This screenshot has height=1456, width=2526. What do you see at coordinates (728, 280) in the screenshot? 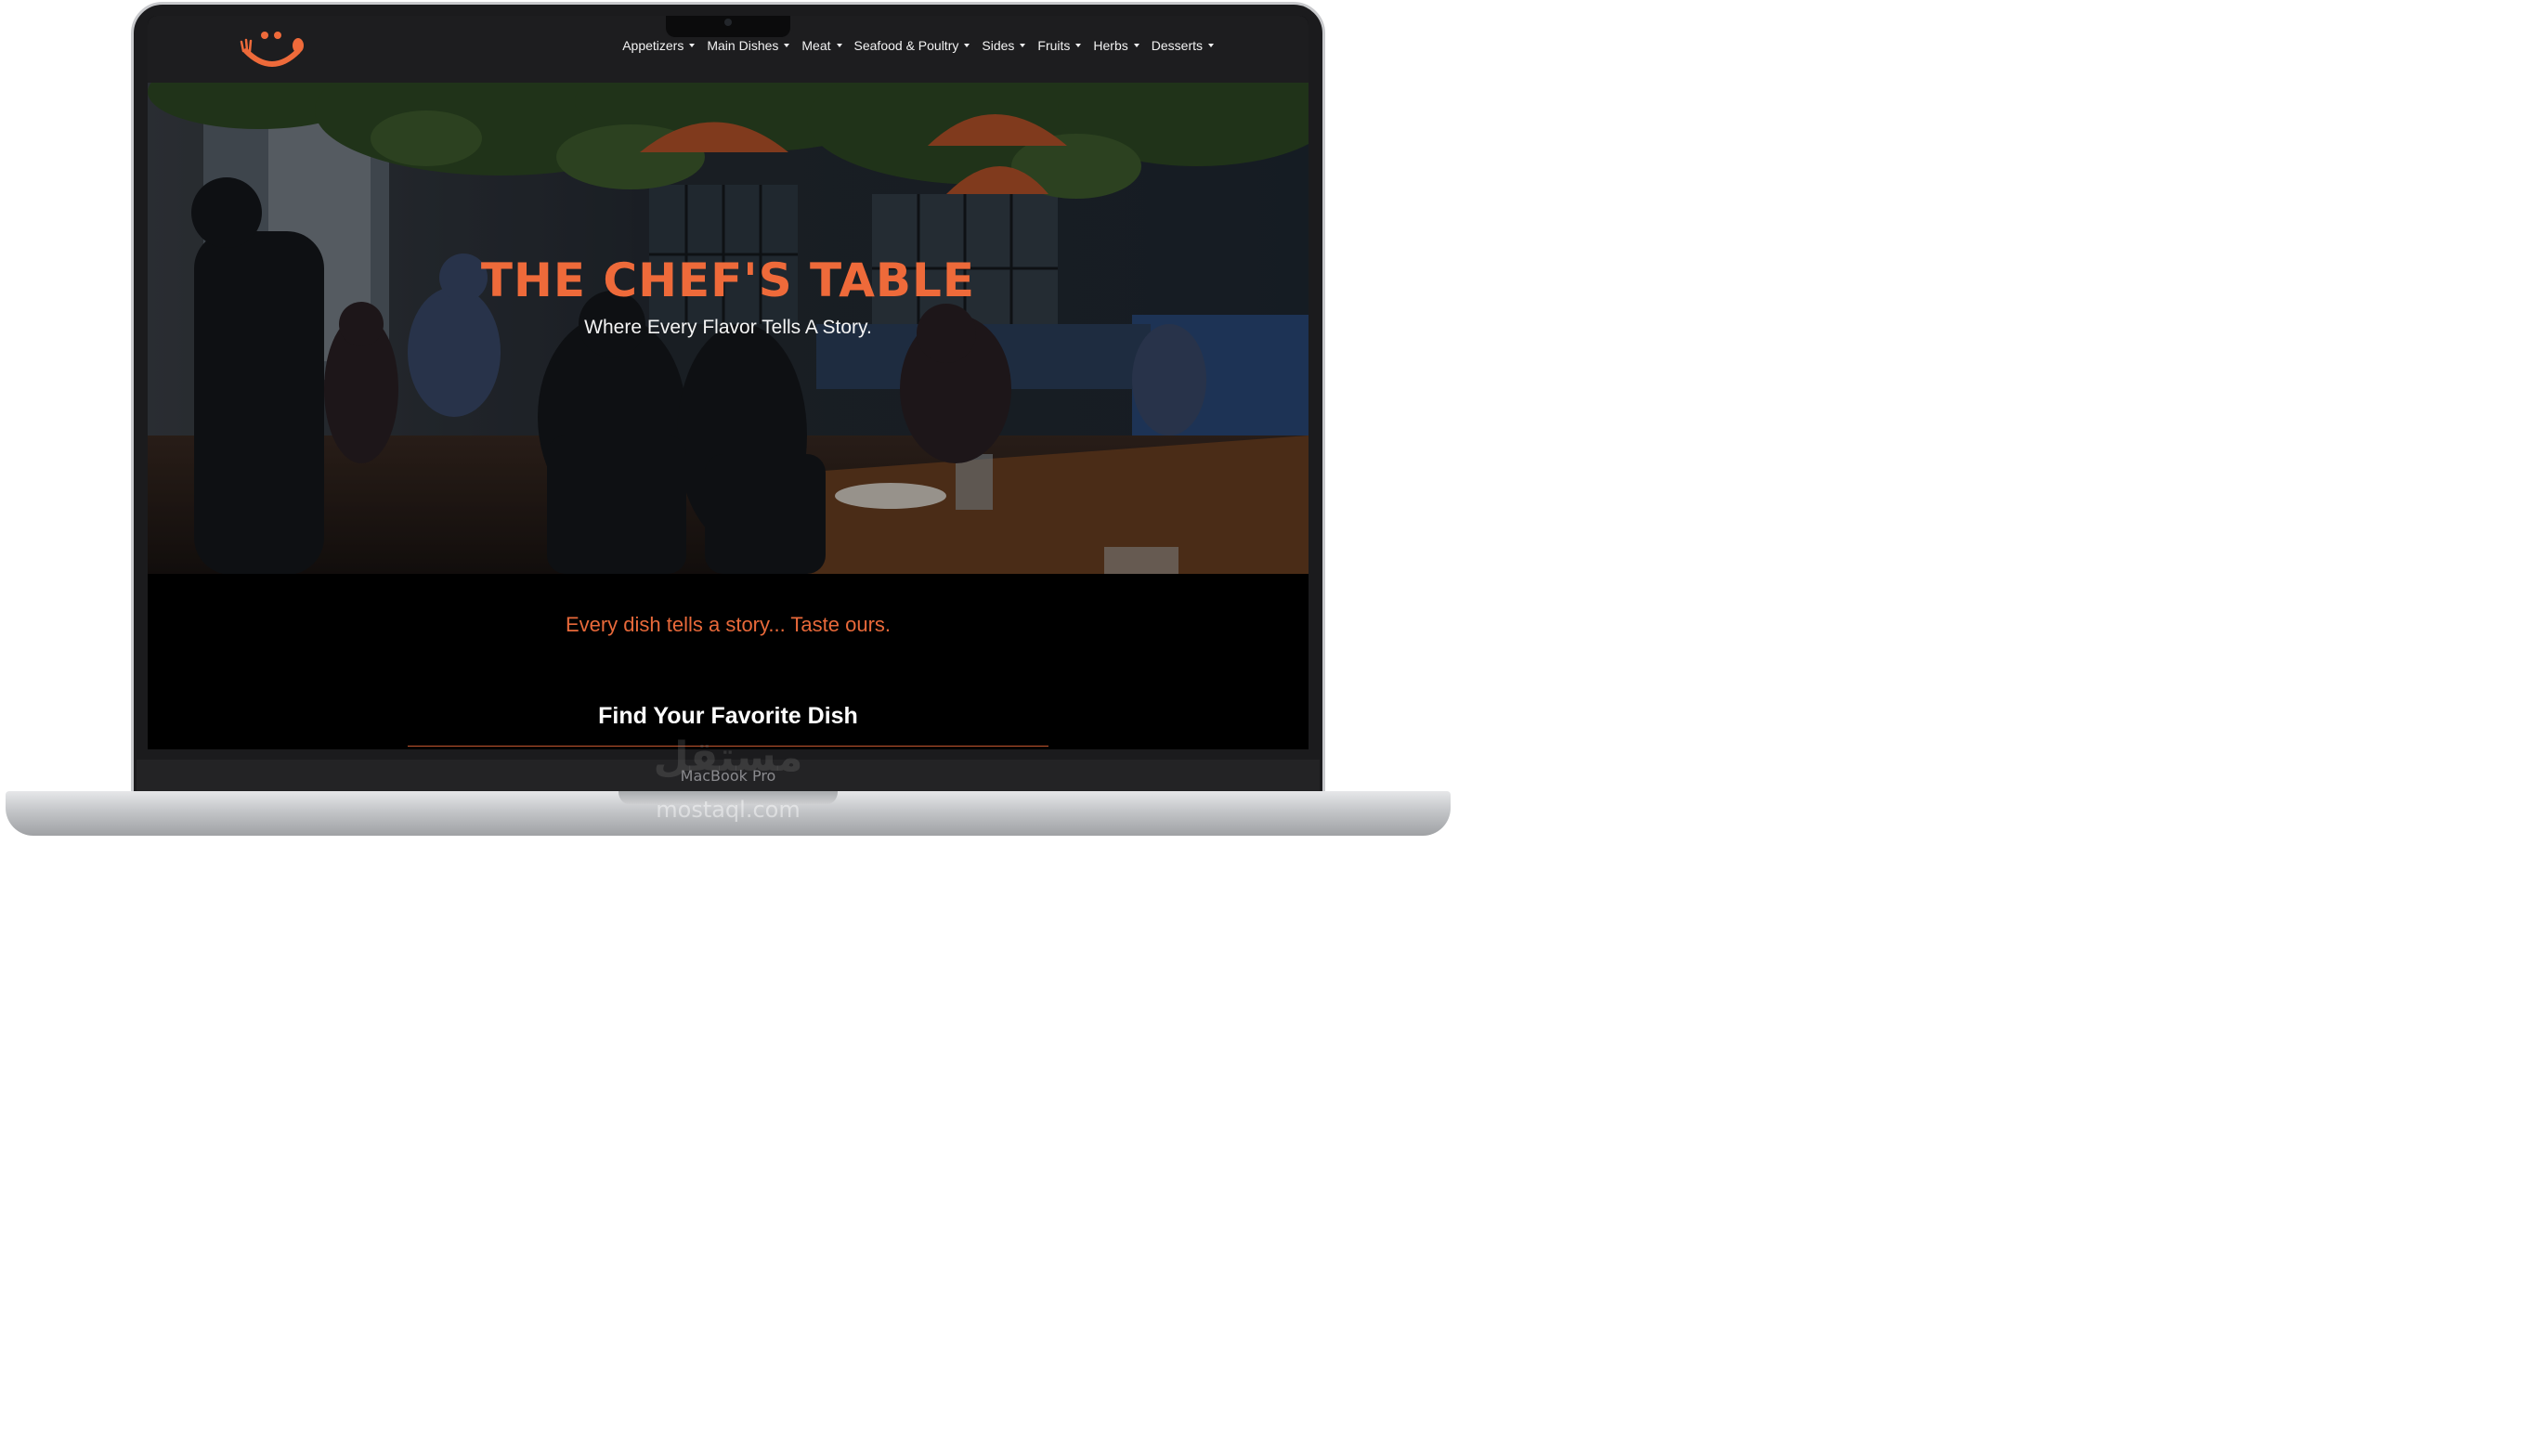
I see `hero-title: THE CHEF'S TABLE` at bounding box center [728, 280].